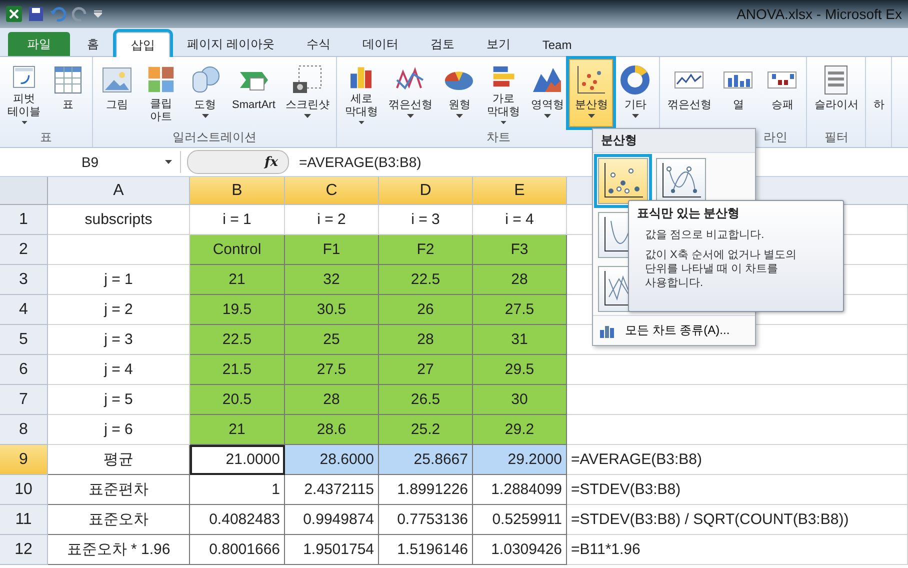 The width and height of the screenshot is (908, 568). Describe the element at coordinates (24, 340) in the screenshot. I see `row-header: 5` at that location.